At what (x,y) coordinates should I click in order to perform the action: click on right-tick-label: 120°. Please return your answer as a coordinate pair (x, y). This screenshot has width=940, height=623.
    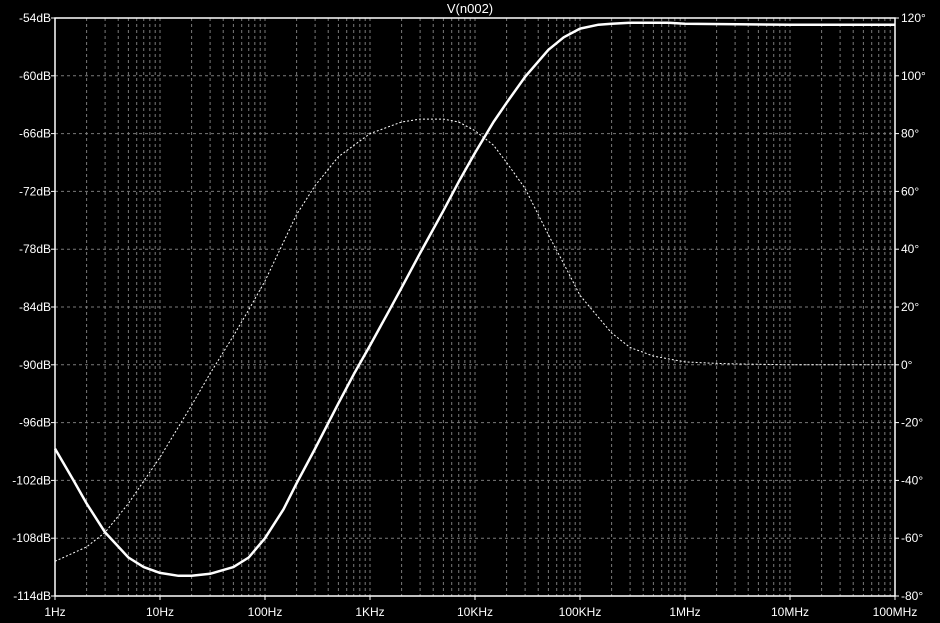
    Looking at the image, I should click on (913, 18).